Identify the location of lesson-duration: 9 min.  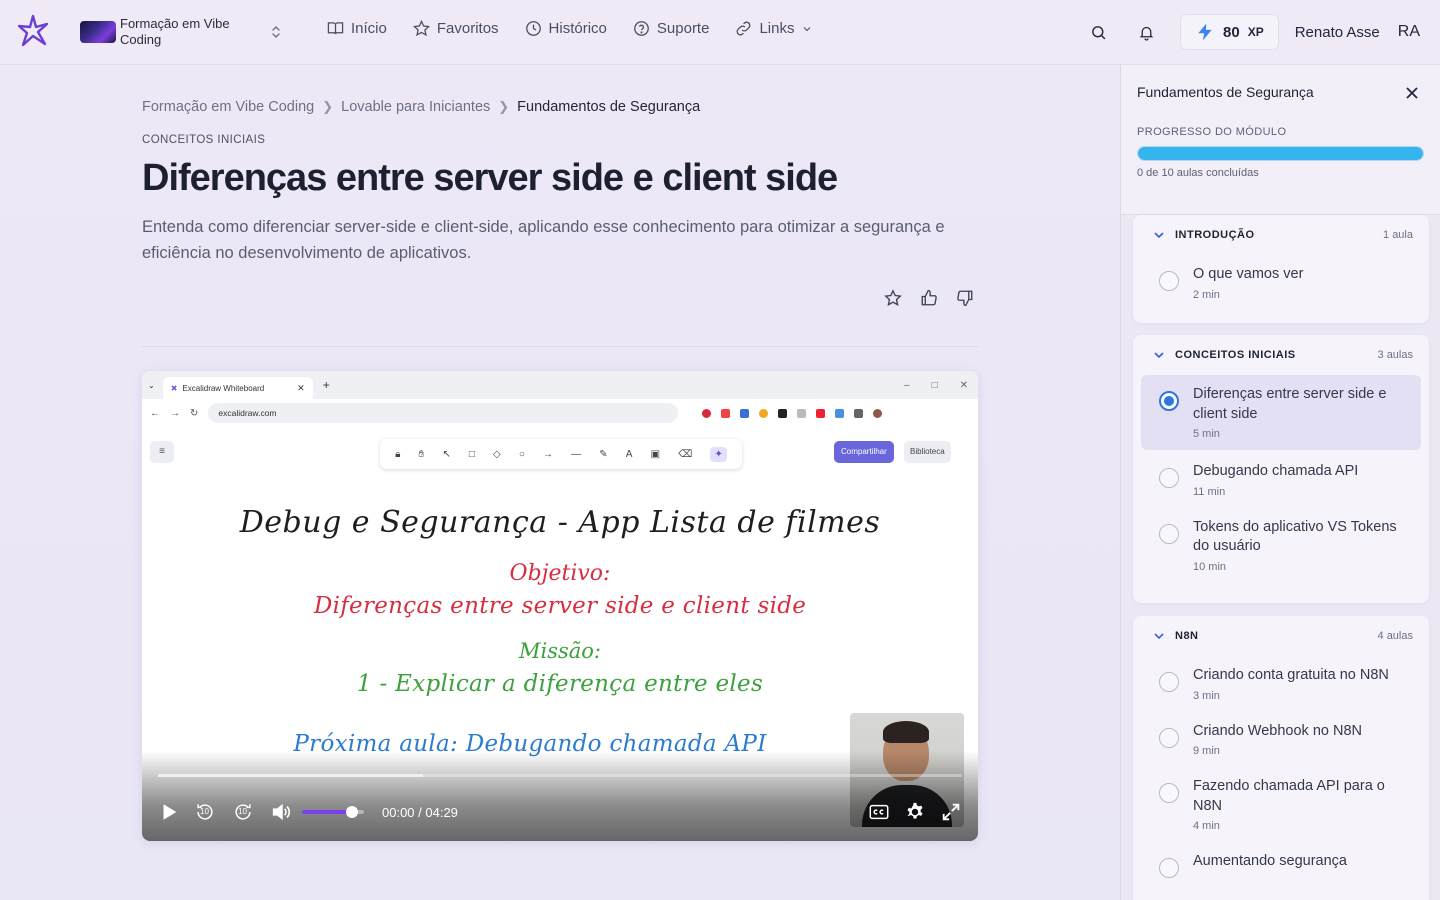
(1206, 751).